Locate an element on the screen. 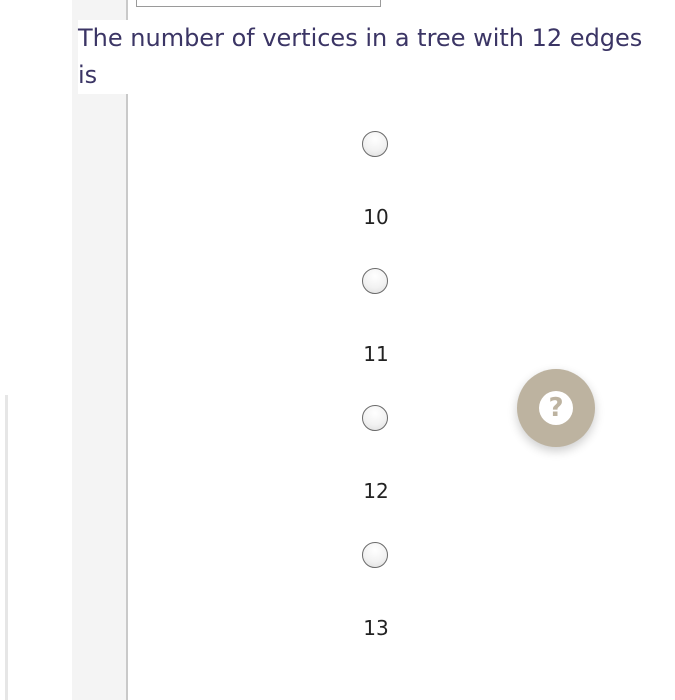 Image resolution: width=675 pixels, height=700 pixels. question-mark-icon: ? is located at coordinates (556, 408).